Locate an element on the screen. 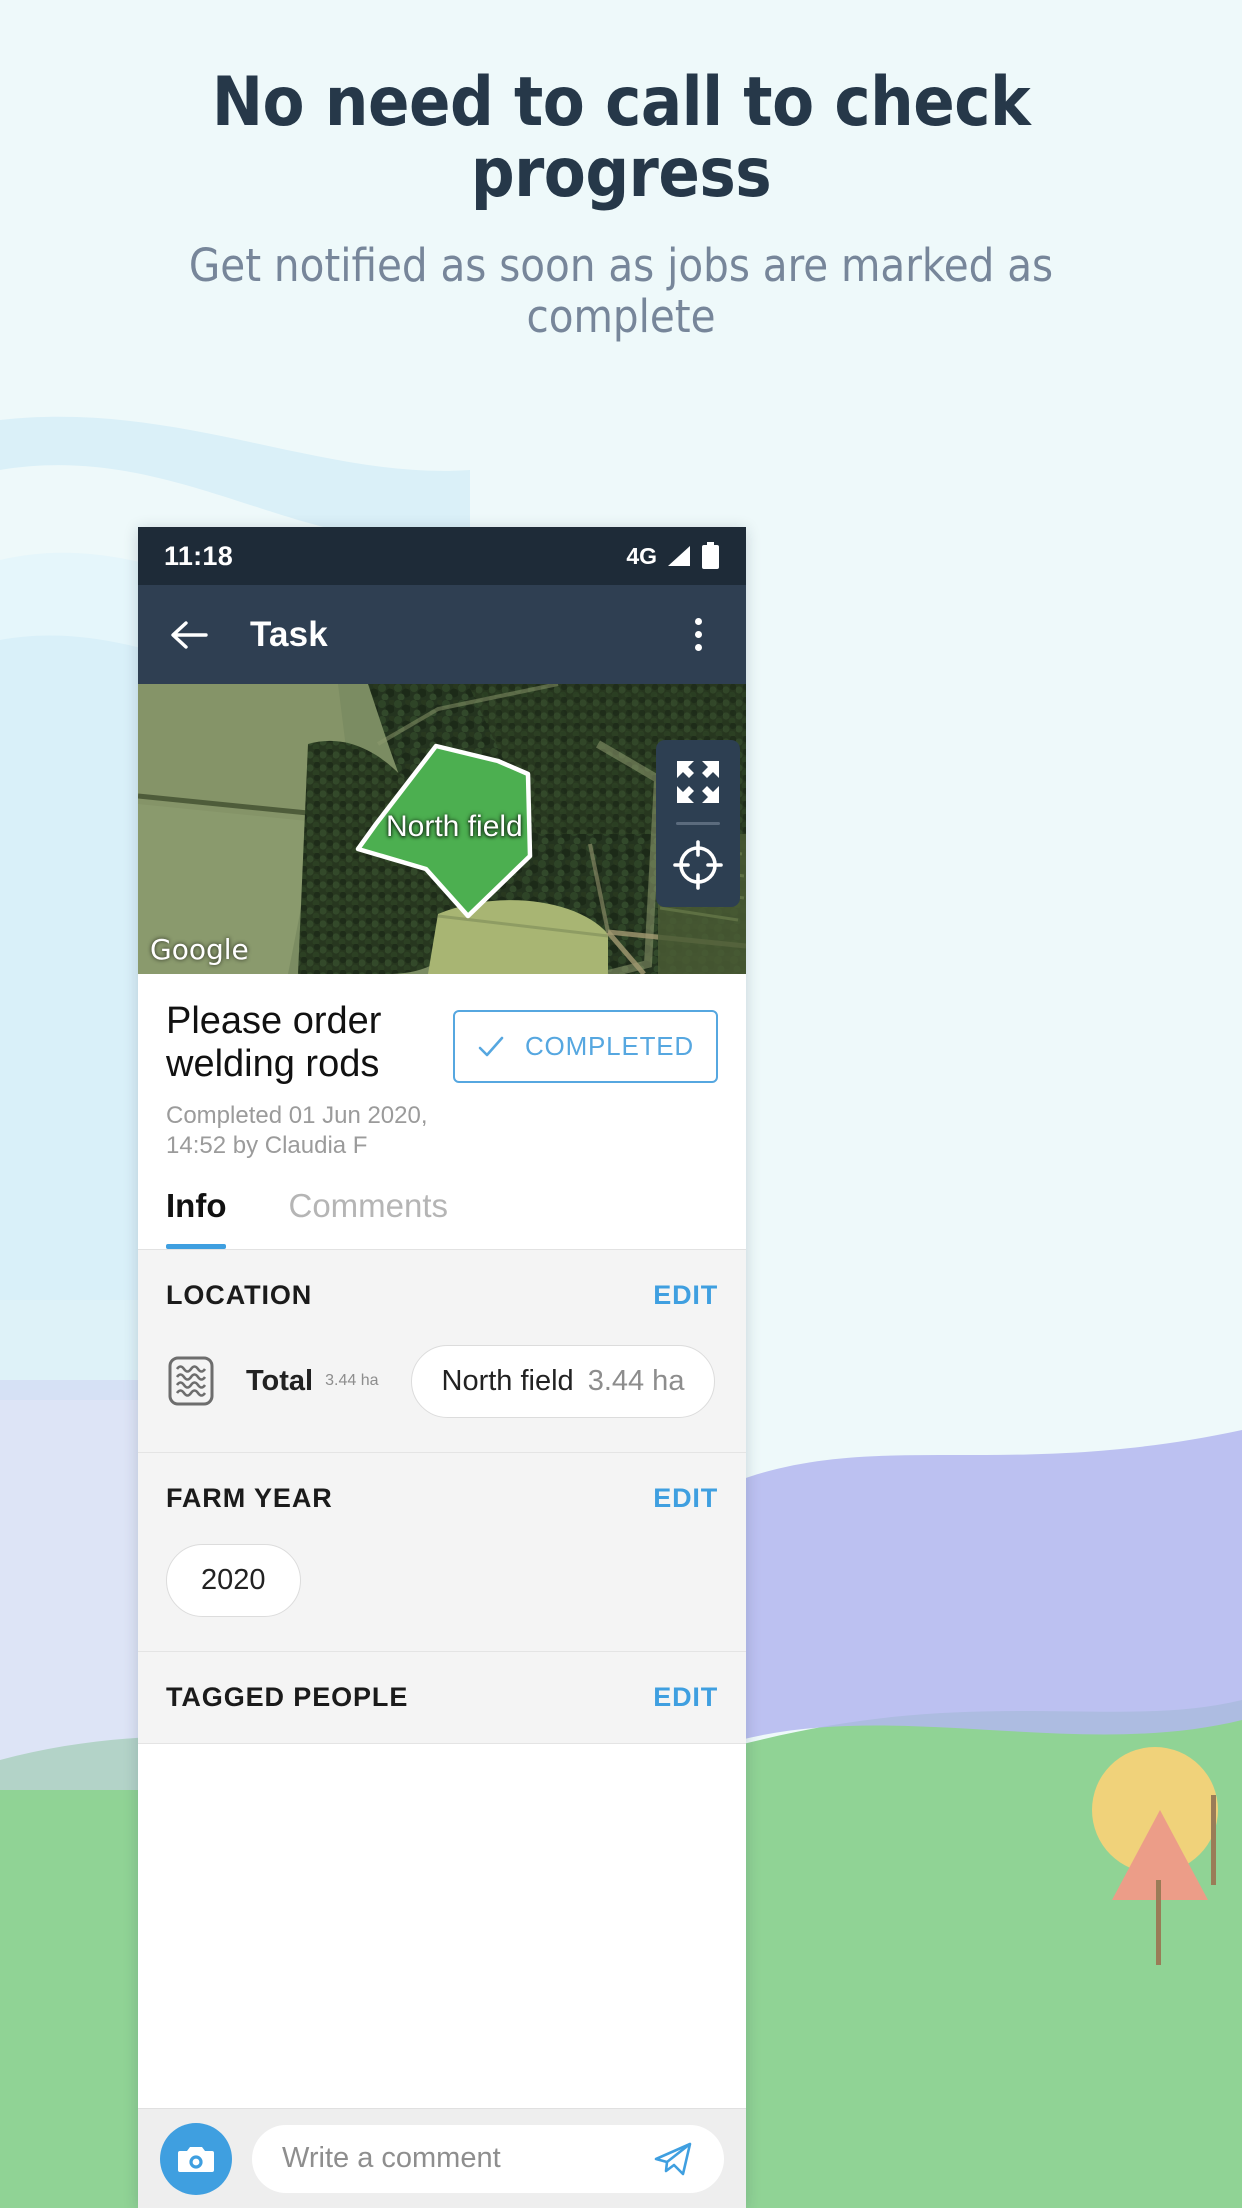 The height and width of the screenshot is (2208, 1242). section-tagged-people: TAGGED PEOPLE EDIT is located at coordinates (442, 1697).